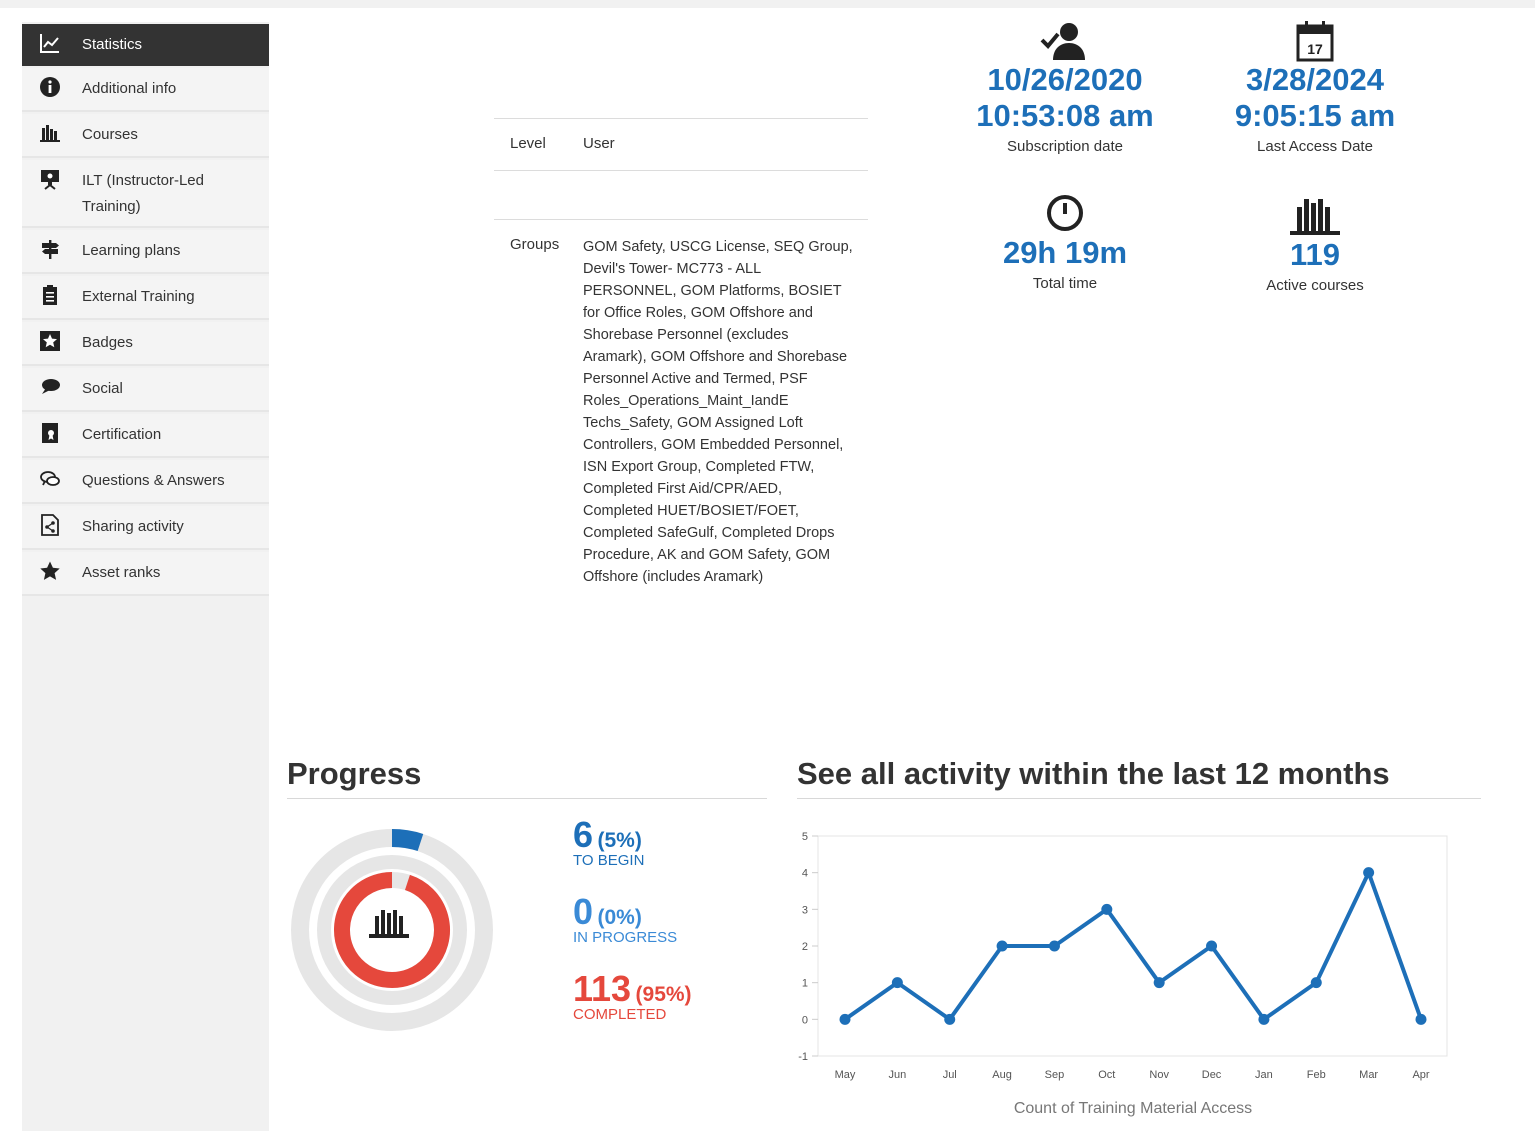  What do you see at coordinates (1314, 254) in the screenshot?
I see `active-courses: 119` at bounding box center [1314, 254].